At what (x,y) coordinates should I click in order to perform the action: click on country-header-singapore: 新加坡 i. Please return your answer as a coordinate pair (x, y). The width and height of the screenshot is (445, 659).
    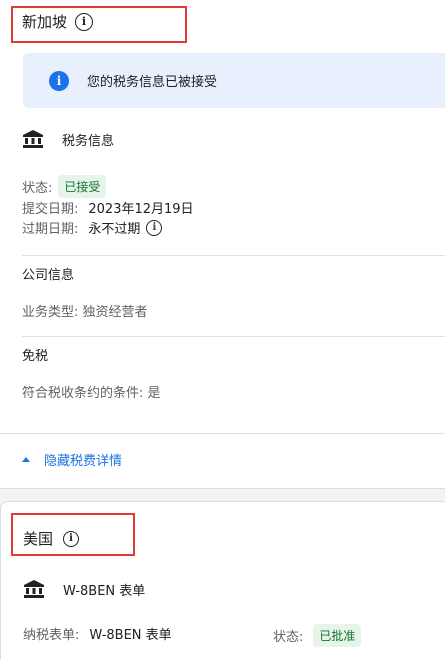
    Looking at the image, I should click on (58, 21).